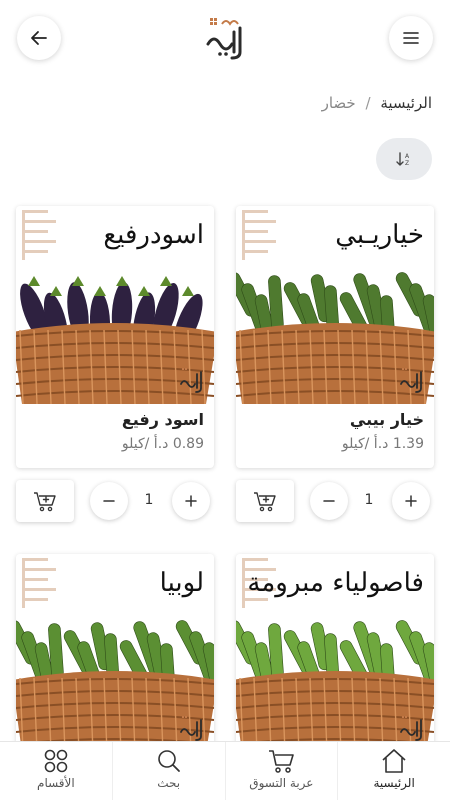 The width and height of the screenshot is (450, 800). What do you see at coordinates (407, 156) in the screenshot?
I see `svg-text: A` at bounding box center [407, 156].